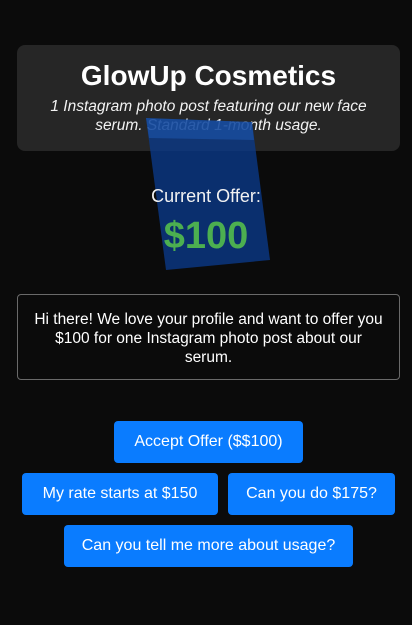 This screenshot has width=412, height=625. I want to click on accept-offer-button: Accept Offer ($$100), so click(208, 442).